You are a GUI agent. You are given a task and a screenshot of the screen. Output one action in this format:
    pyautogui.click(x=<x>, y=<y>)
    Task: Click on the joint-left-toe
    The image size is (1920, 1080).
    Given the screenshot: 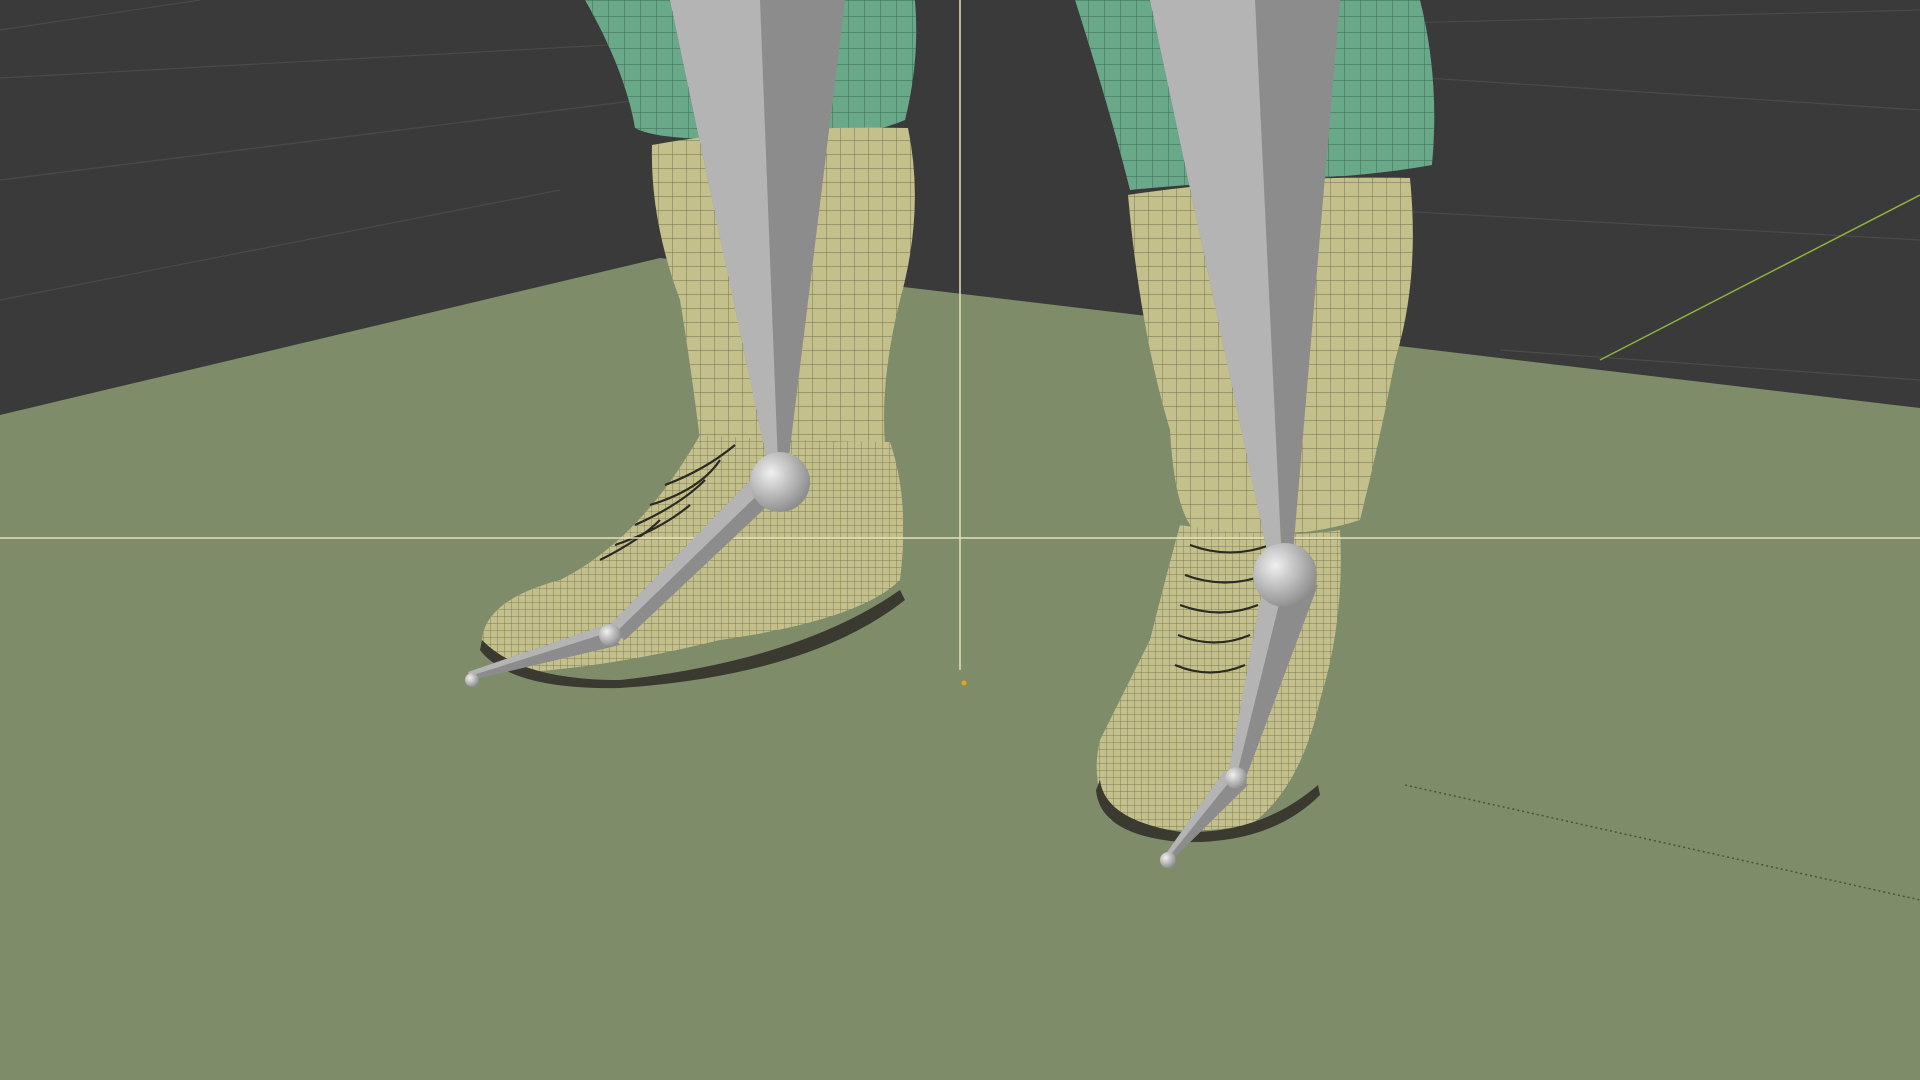 What is the action you would take?
    pyautogui.click(x=610, y=635)
    